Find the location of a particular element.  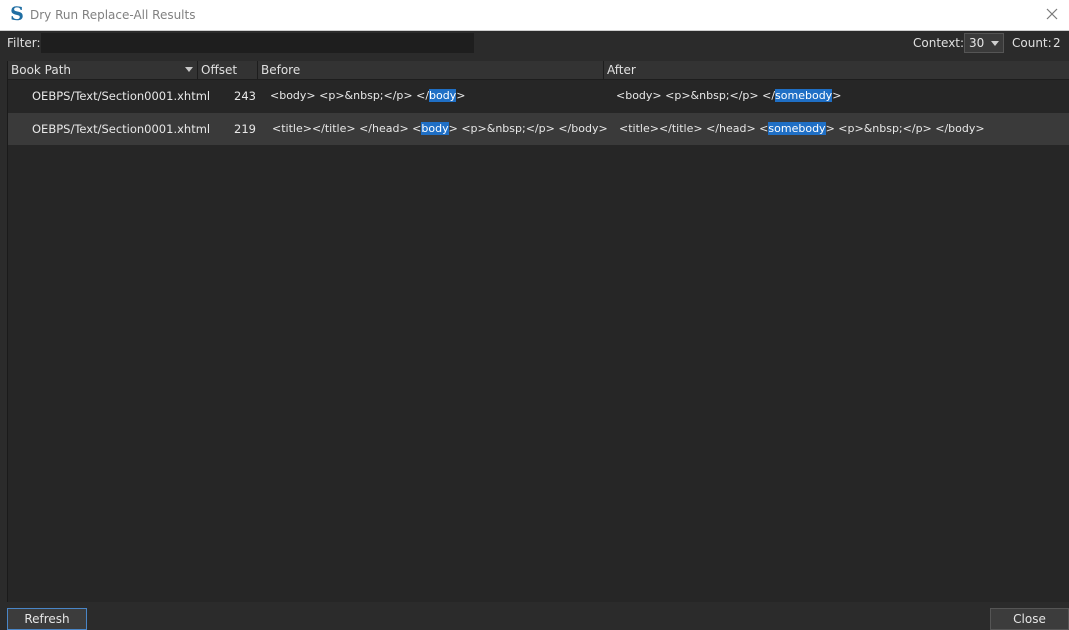

context-select: 30 is located at coordinates (984, 43).